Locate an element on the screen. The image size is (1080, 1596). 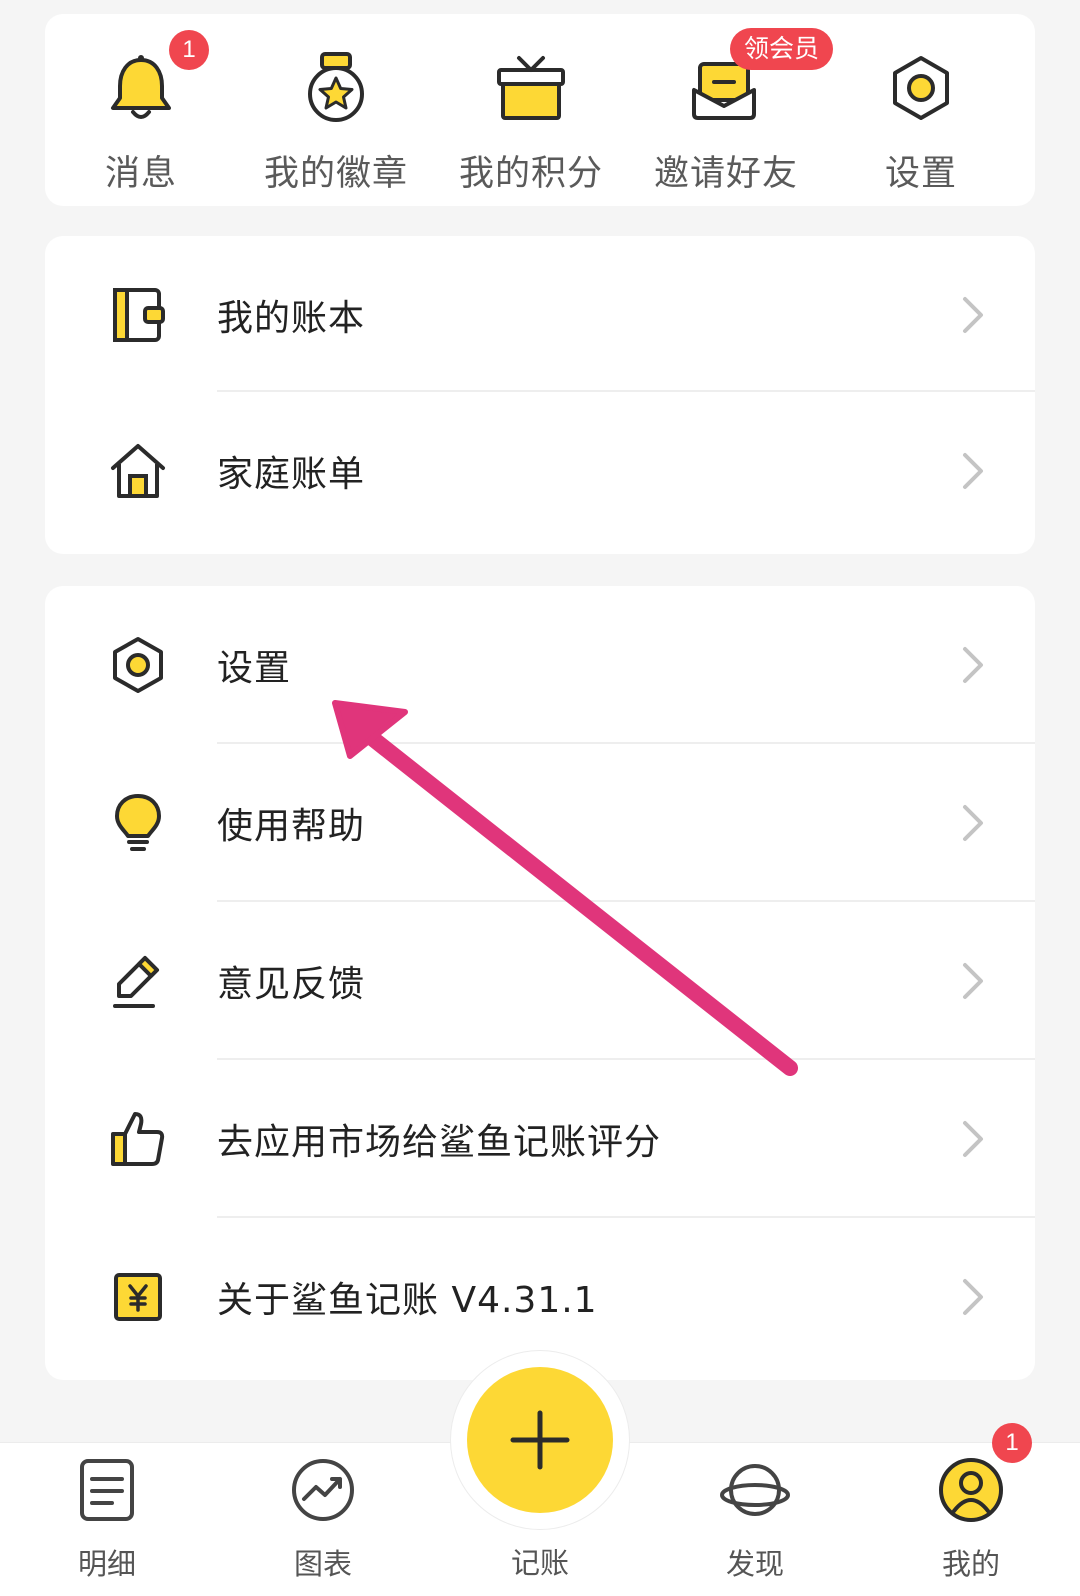
list-item-label: 我的账本 is located at coordinates (291, 318).